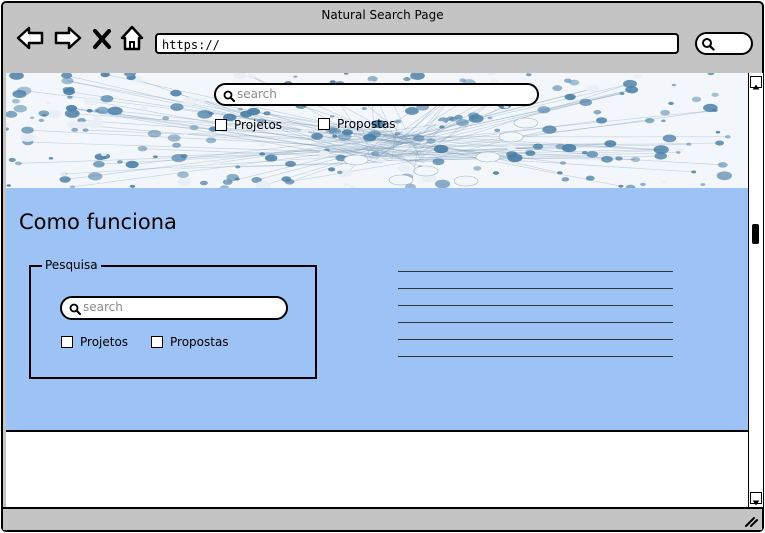 The image size is (765, 533). I want to click on home-button, so click(132, 38).